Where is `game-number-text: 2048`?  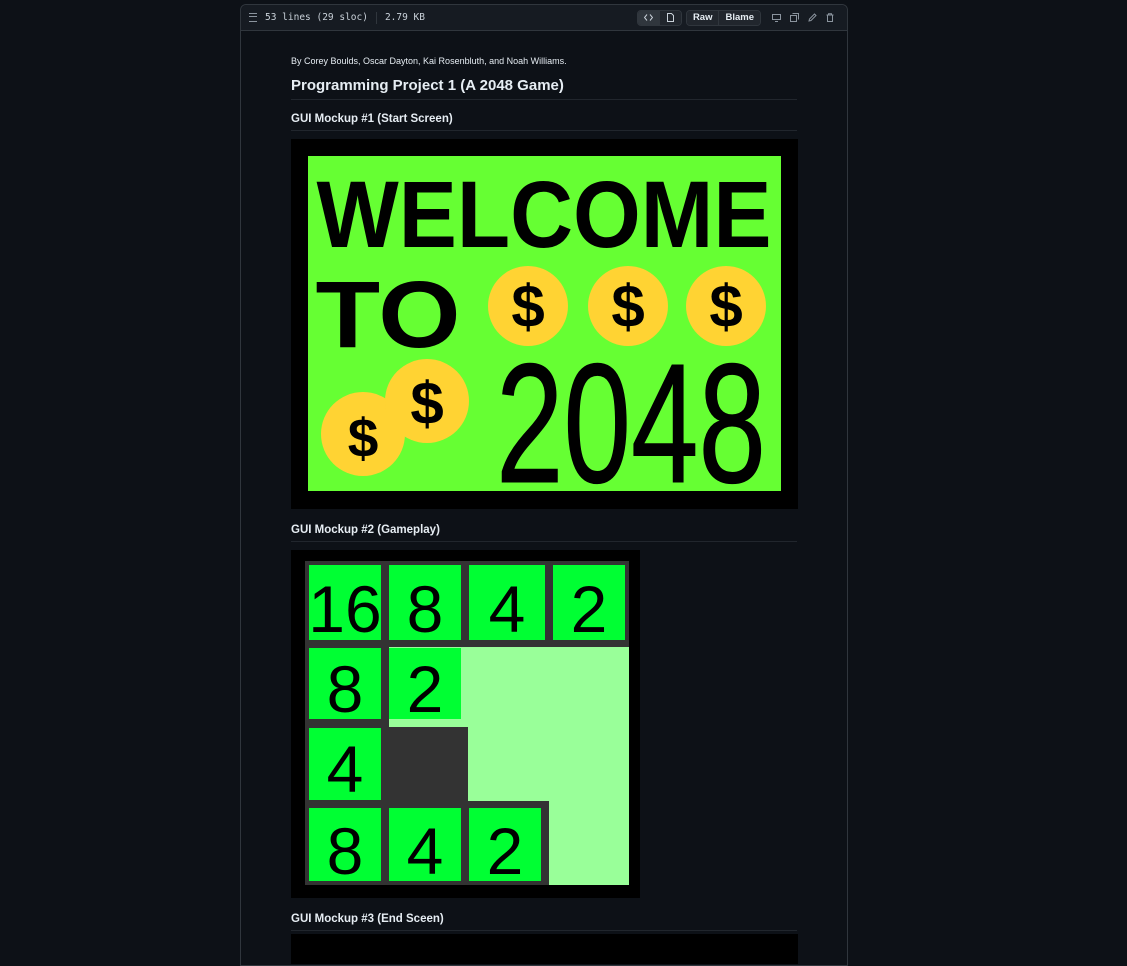
game-number-text: 2048 is located at coordinates (631, 419).